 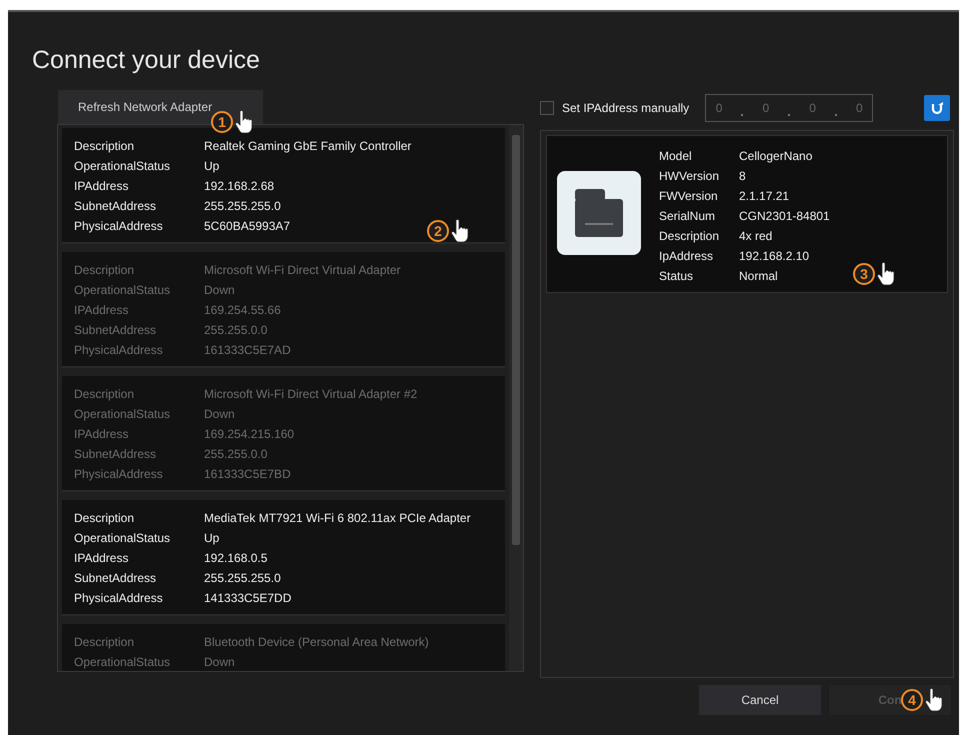 I want to click on field-value: 2.1.17.21, so click(x=764, y=196).